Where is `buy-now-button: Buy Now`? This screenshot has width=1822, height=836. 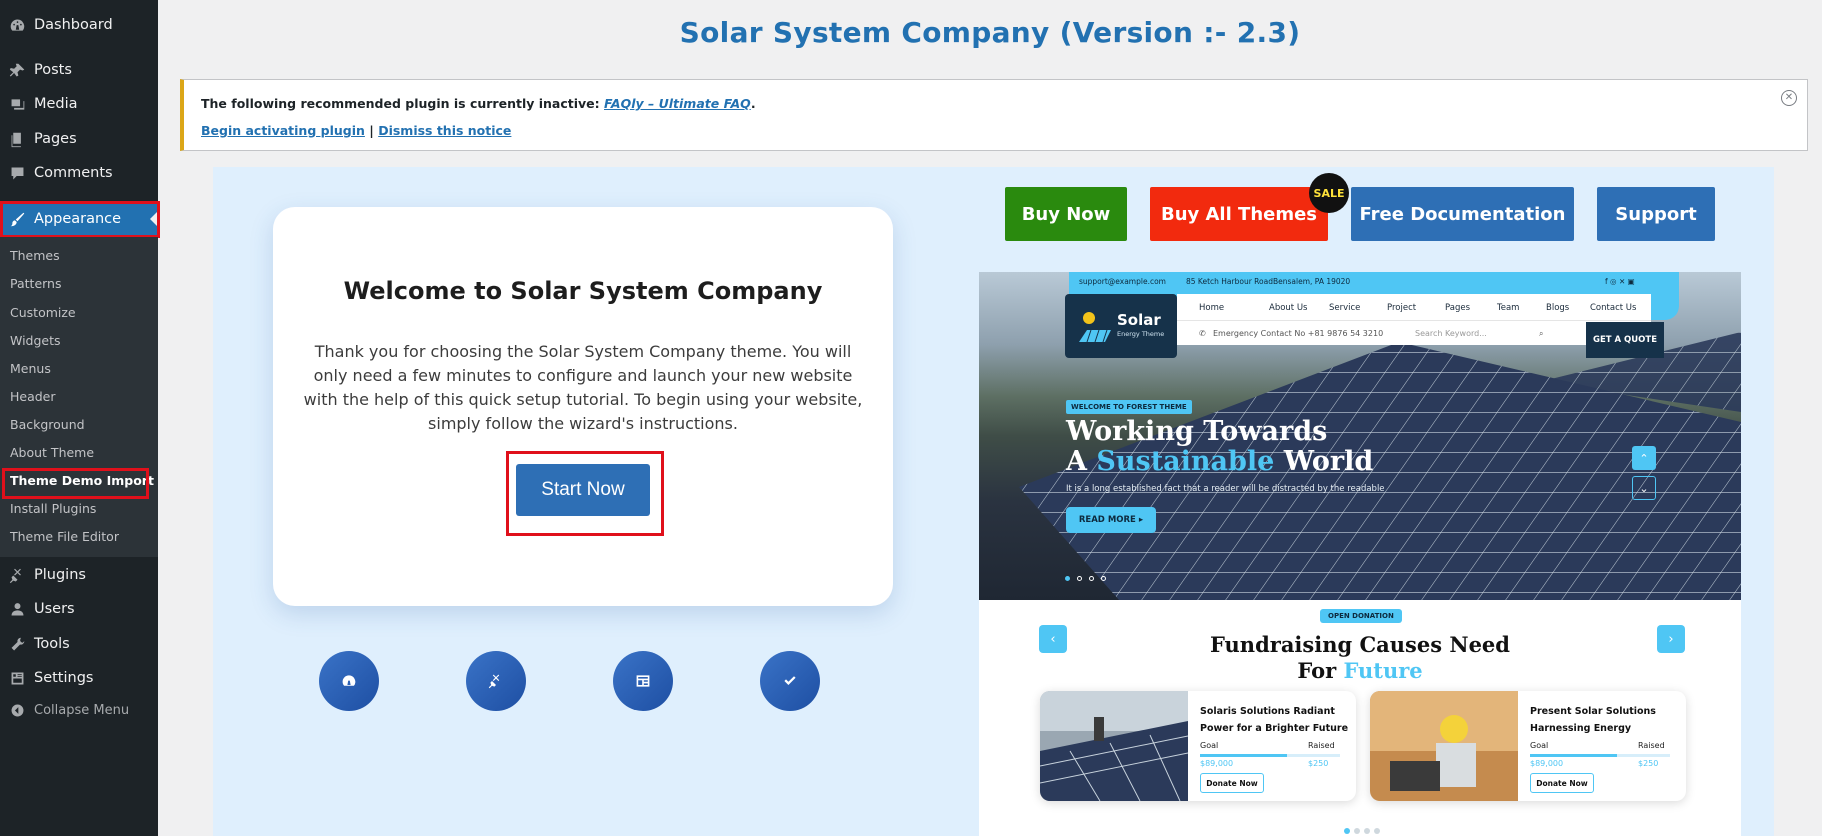 buy-now-button: Buy Now is located at coordinates (1066, 214).